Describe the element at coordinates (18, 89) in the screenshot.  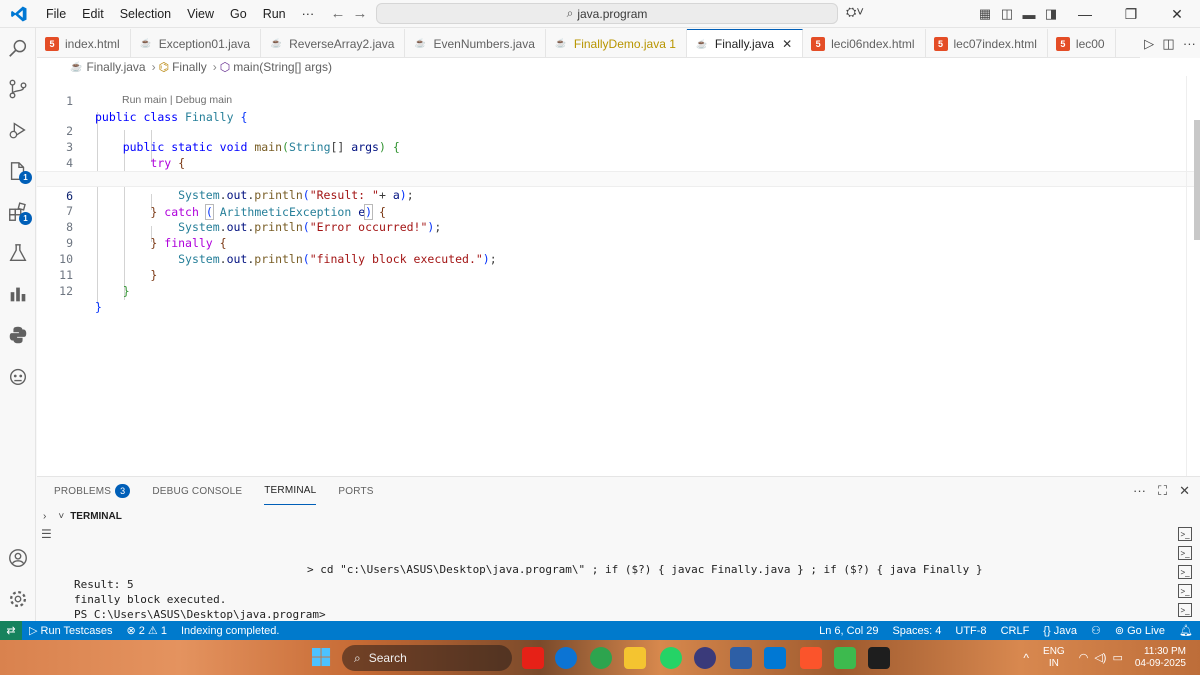
I see `source-control-icon` at that location.